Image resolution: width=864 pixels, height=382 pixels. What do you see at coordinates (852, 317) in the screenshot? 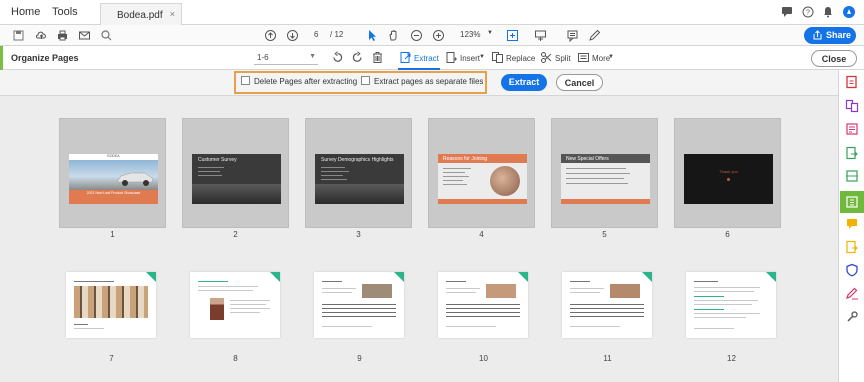
I see `more-tools-icon` at bounding box center [852, 317].